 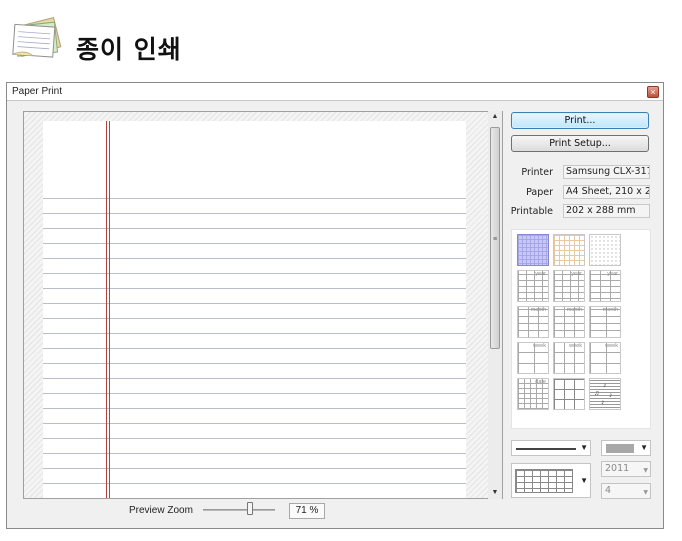 I want to click on window-title: Paper Print, so click(x=37, y=91).